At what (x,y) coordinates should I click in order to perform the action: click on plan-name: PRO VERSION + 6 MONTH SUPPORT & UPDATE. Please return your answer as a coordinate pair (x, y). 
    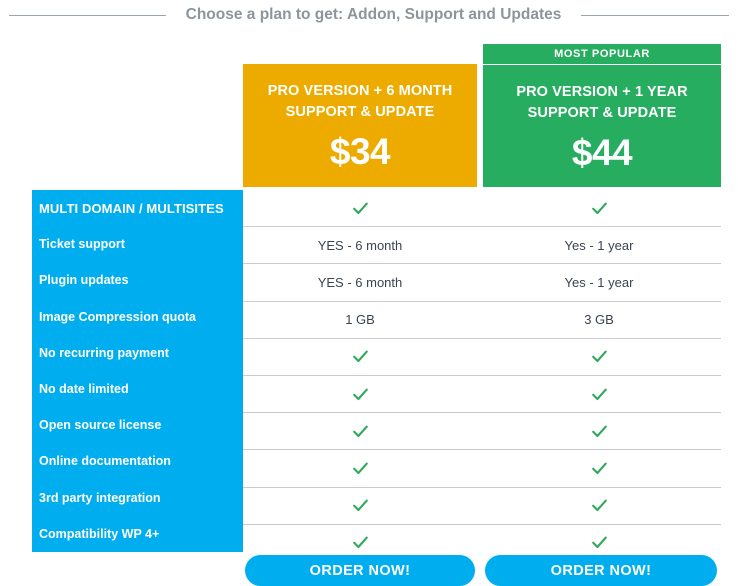
    Looking at the image, I should click on (360, 102).